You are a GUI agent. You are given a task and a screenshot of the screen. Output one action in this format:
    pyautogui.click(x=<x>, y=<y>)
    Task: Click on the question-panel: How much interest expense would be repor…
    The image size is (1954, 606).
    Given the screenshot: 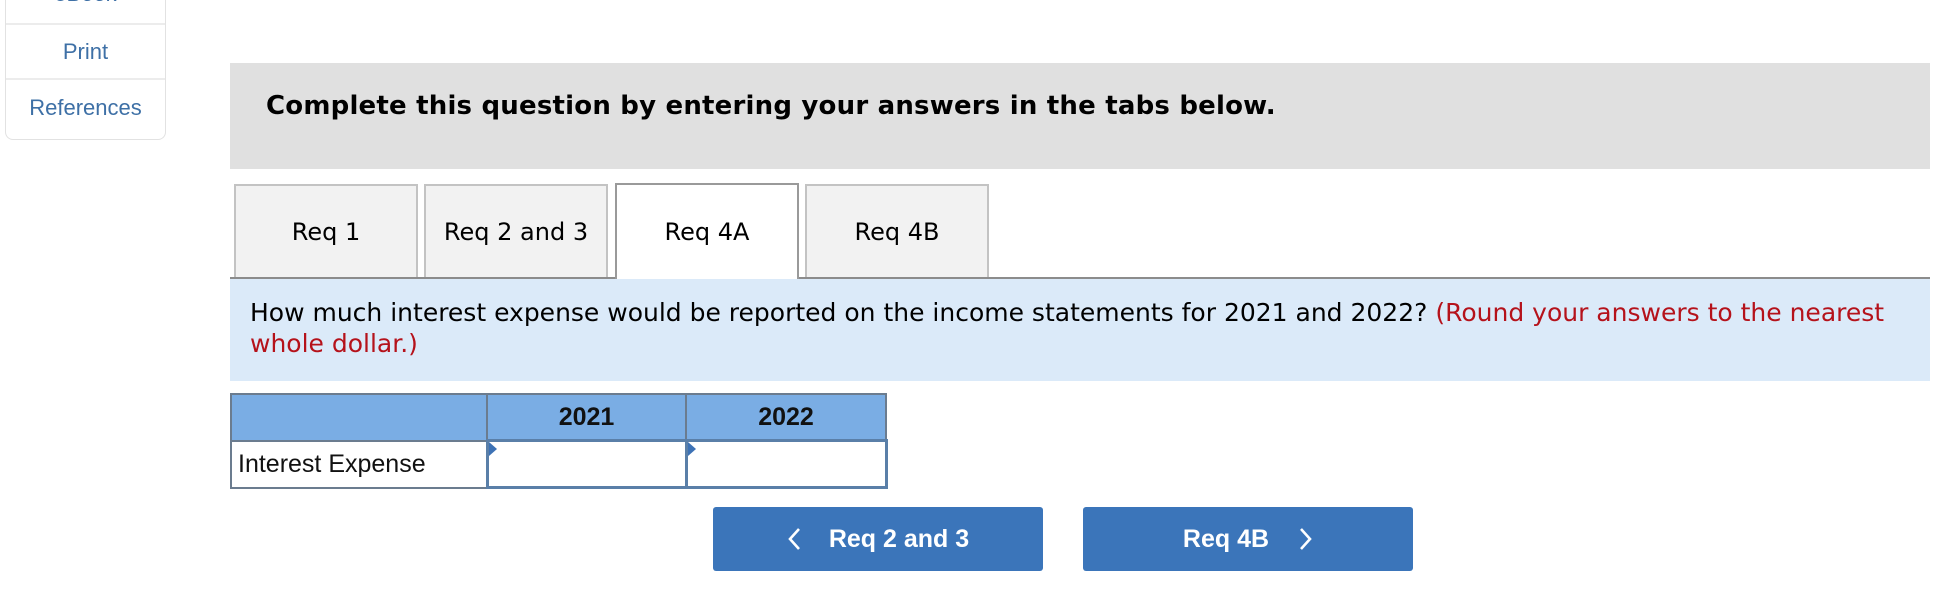 What is the action you would take?
    pyautogui.click(x=1080, y=330)
    